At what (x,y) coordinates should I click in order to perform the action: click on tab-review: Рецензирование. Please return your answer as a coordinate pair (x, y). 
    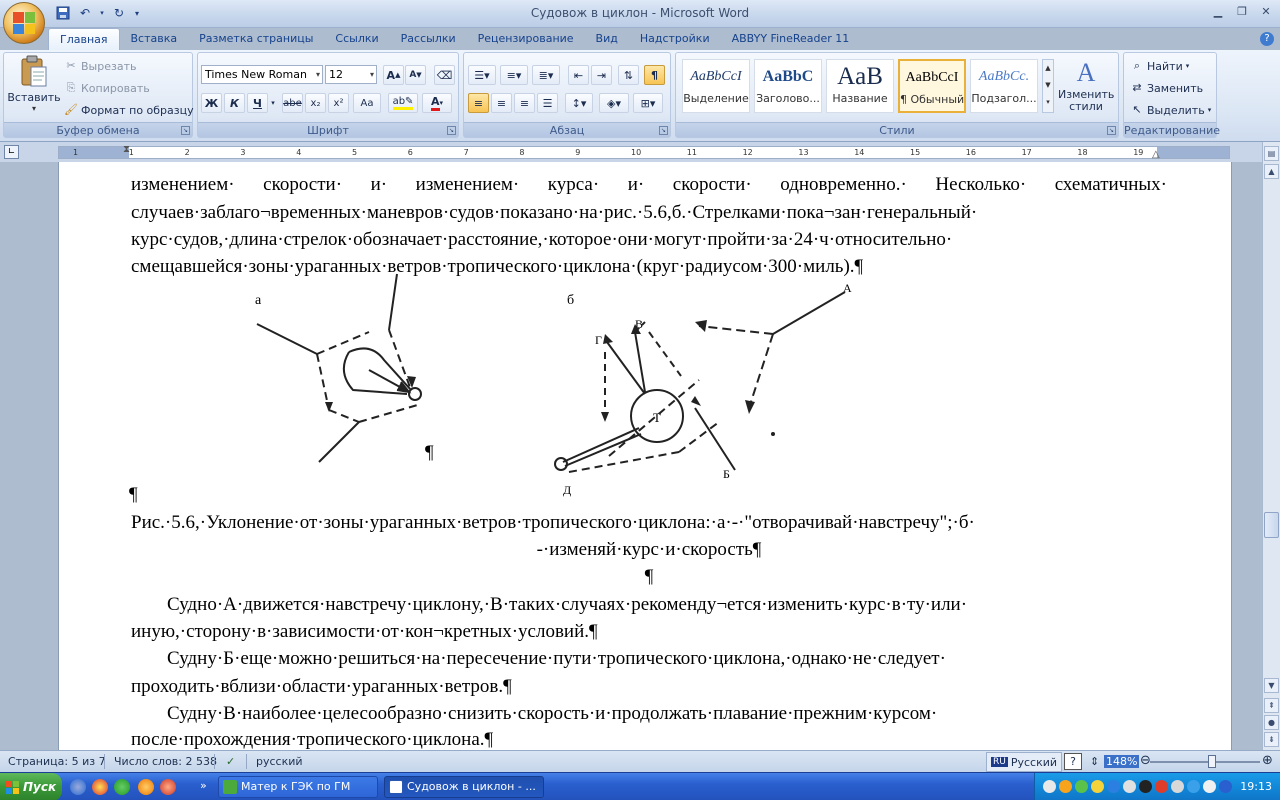
    Looking at the image, I should click on (526, 39).